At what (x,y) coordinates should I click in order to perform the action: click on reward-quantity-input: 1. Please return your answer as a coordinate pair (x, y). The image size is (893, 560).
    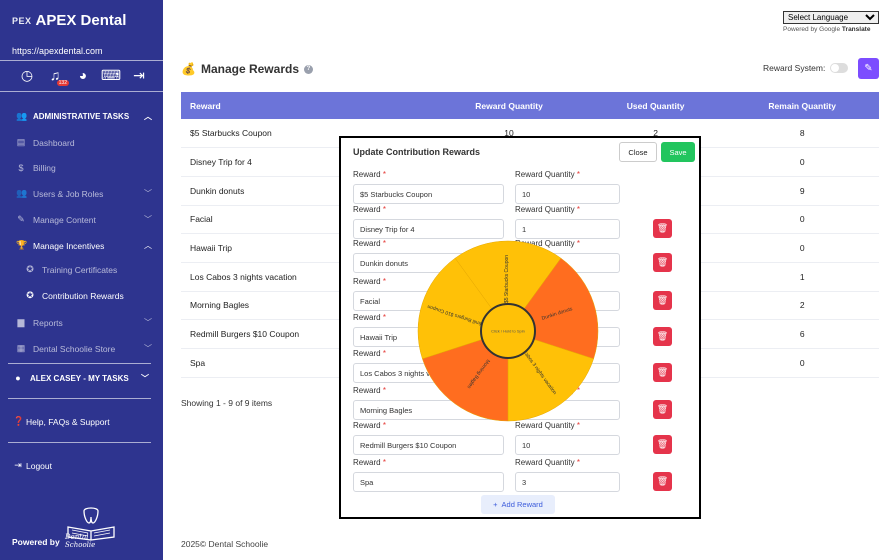
    Looking at the image, I should click on (567, 229).